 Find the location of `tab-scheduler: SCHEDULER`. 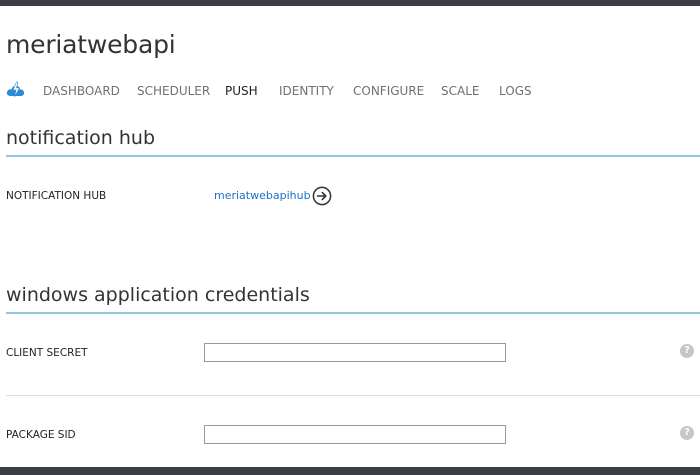

tab-scheduler: SCHEDULER is located at coordinates (173, 91).